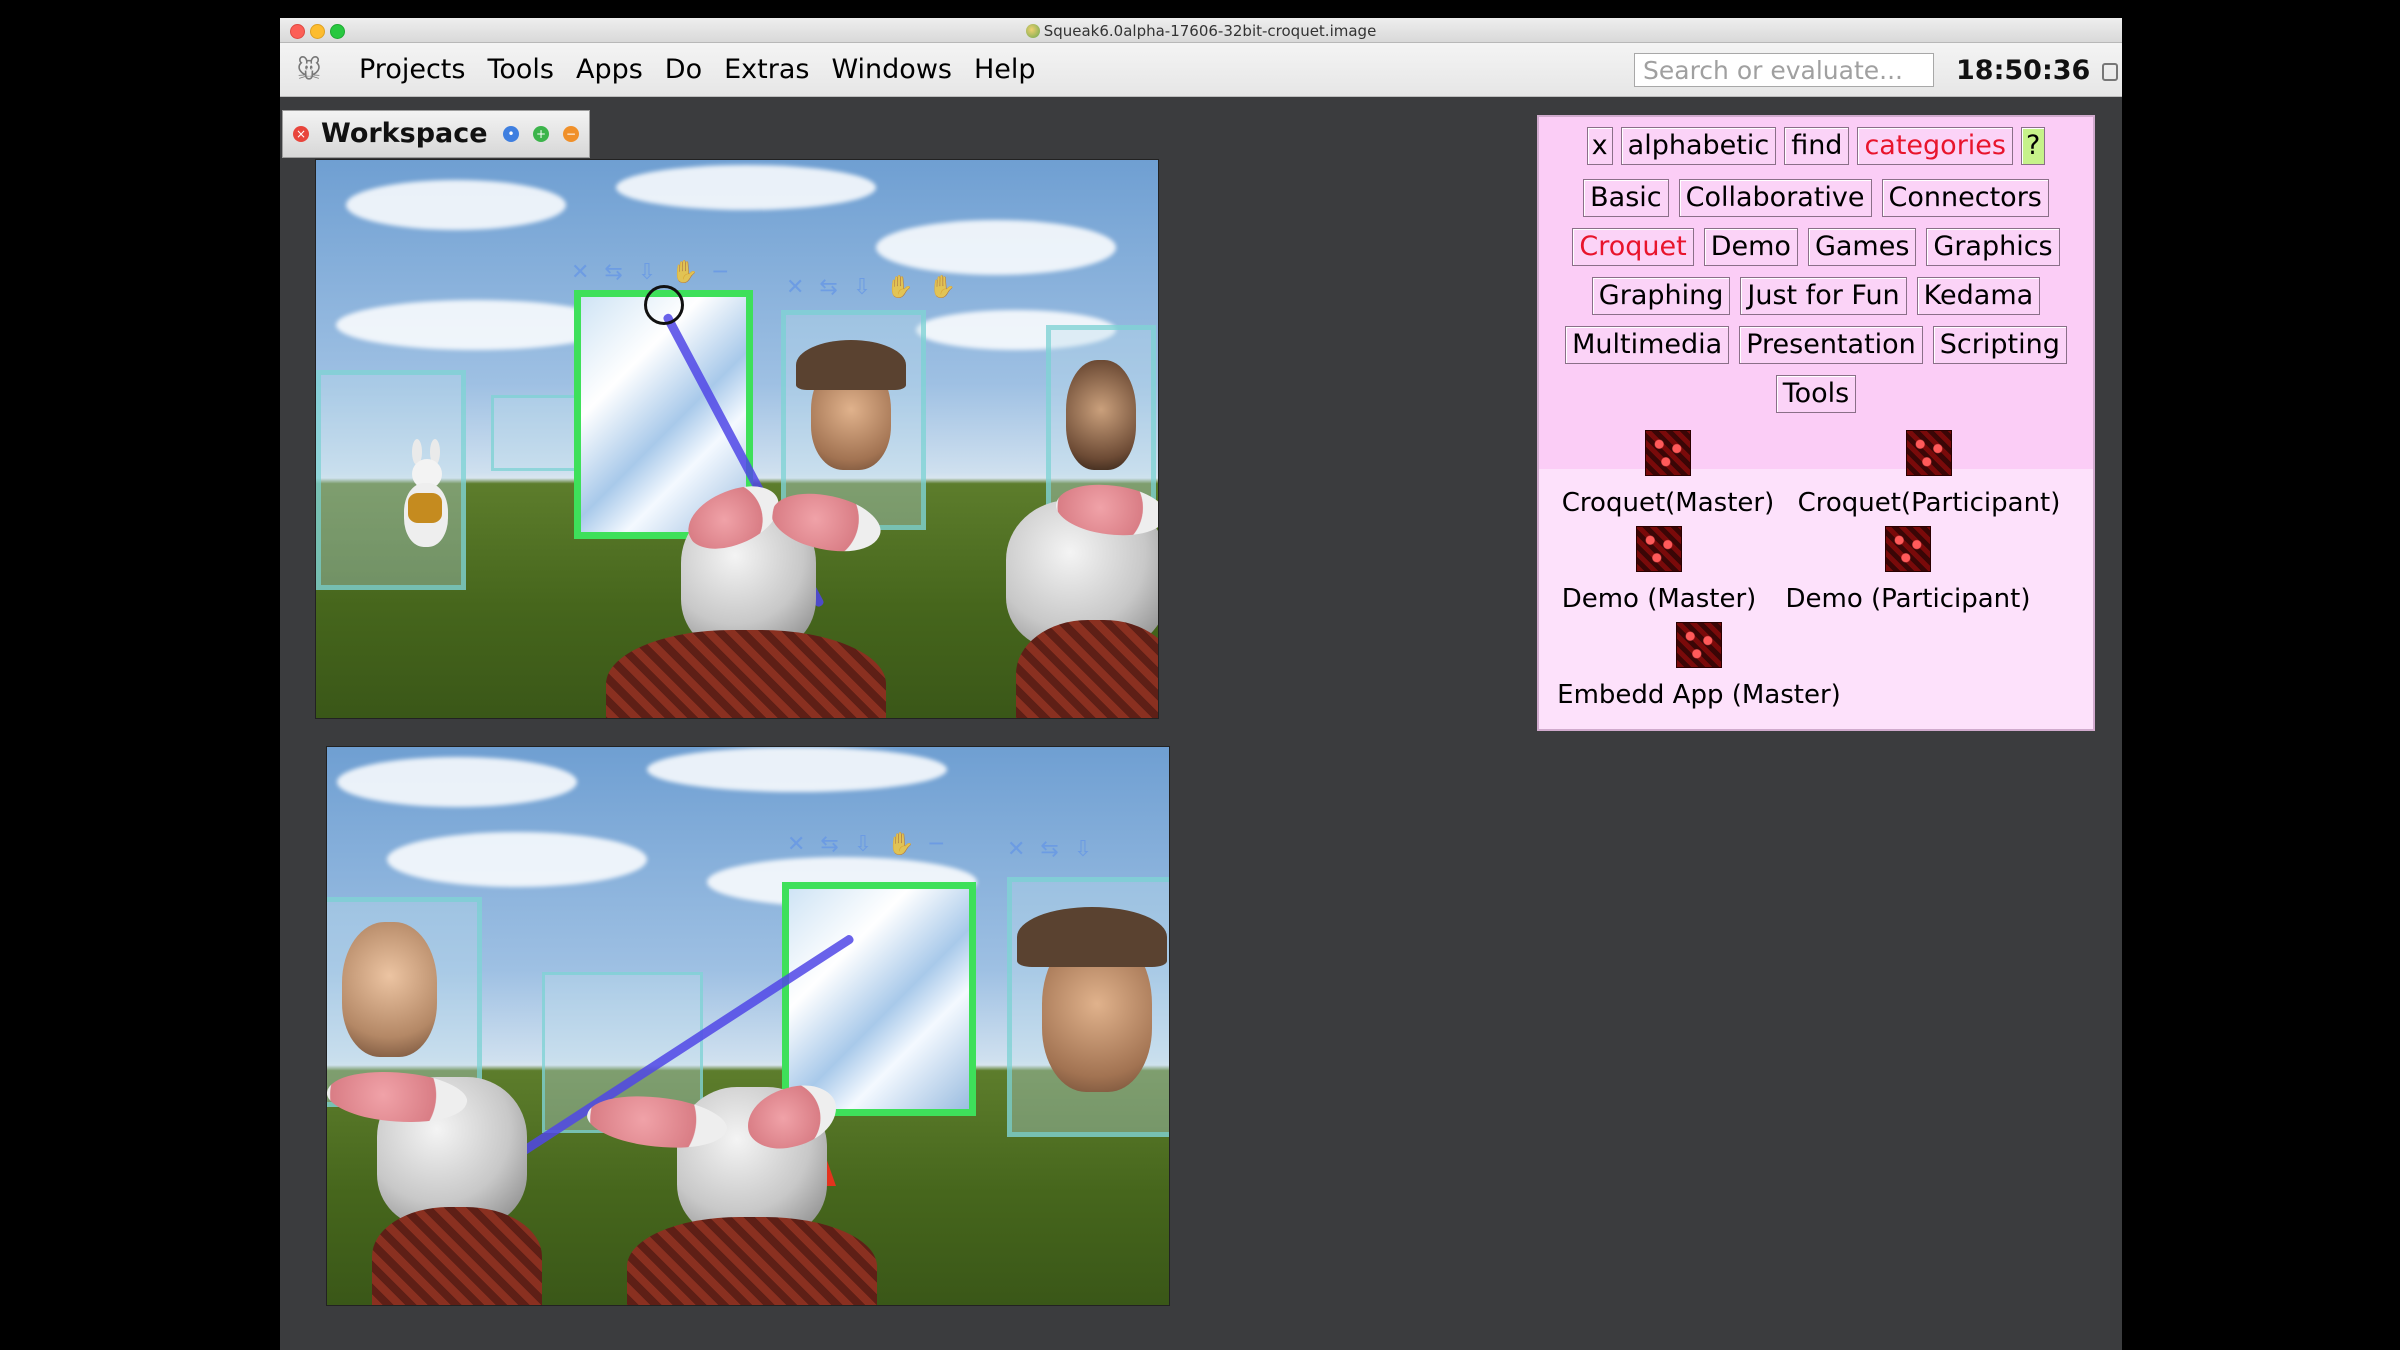 The image size is (2400, 1350). What do you see at coordinates (520, 70) in the screenshot?
I see `menu-tools: Tools` at bounding box center [520, 70].